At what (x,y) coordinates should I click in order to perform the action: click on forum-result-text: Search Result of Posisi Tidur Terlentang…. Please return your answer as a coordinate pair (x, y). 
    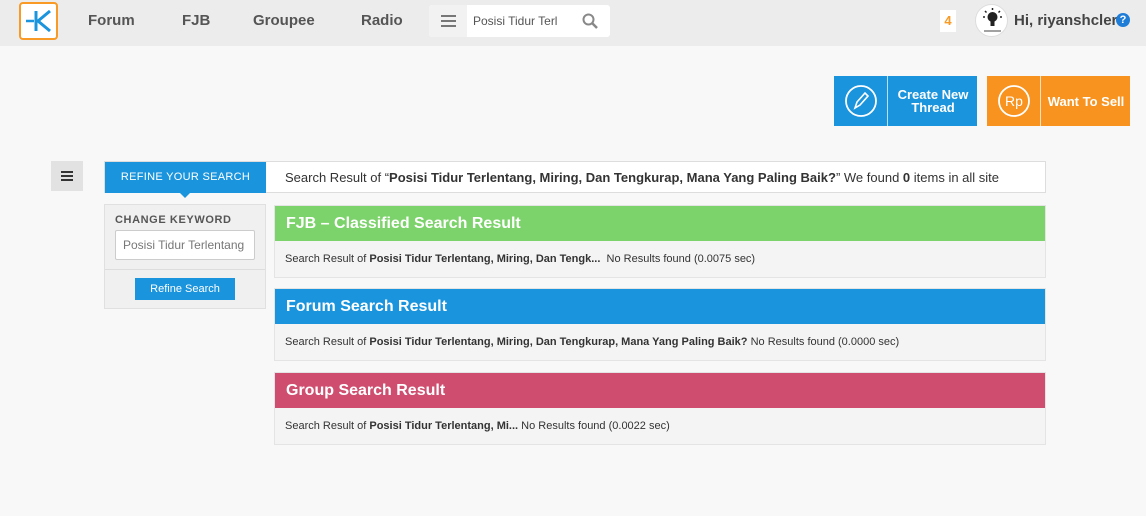
    Looking at the image, I should click on (660, 342).